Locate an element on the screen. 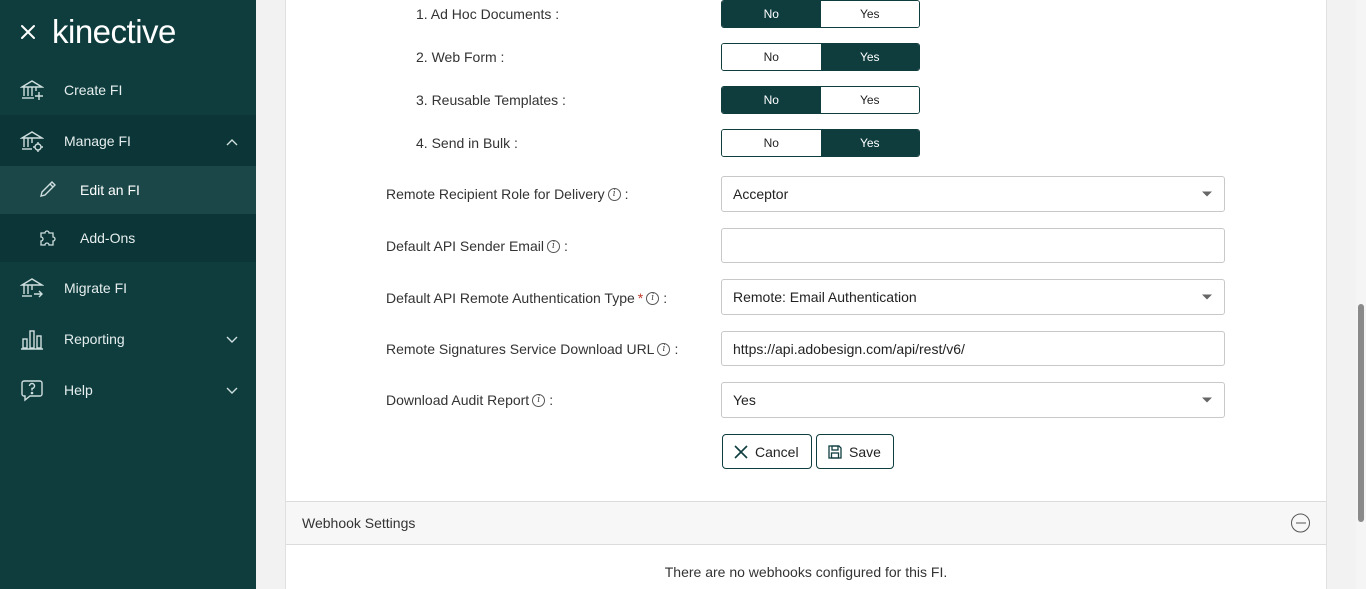  chevron-up-icon is located at coordinates (232, 141).